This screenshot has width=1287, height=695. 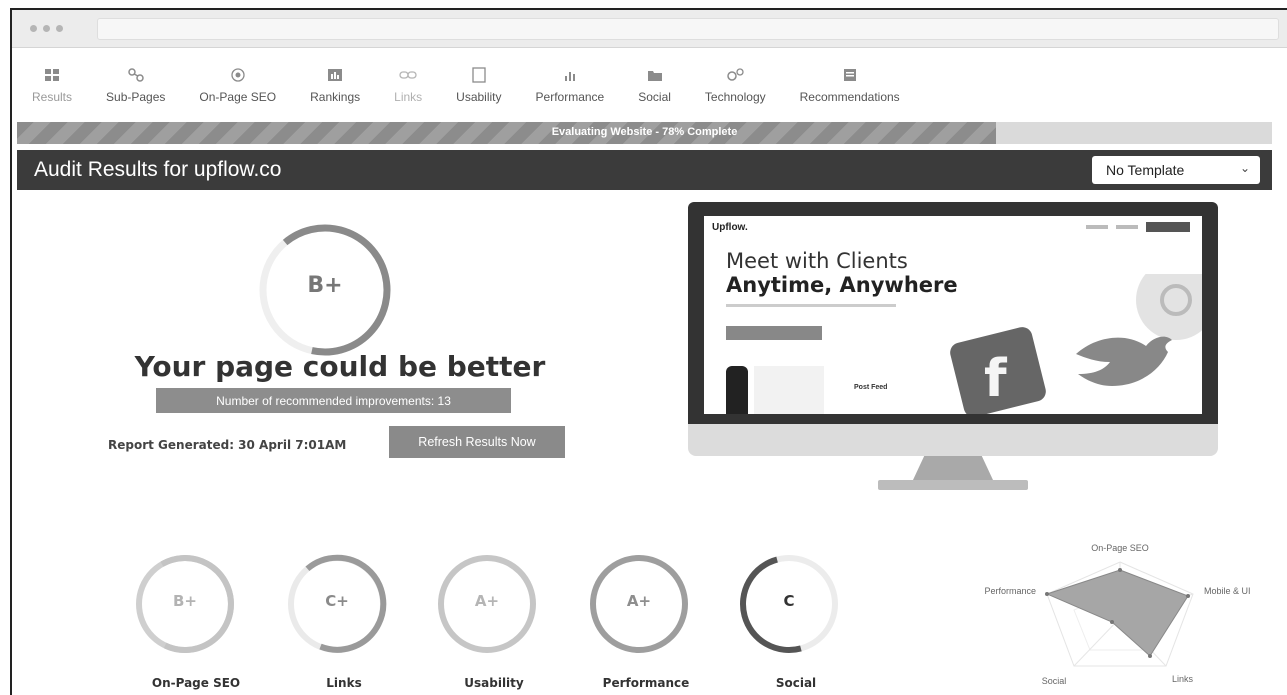 I want to click on tab-label: Sub-Pages, so click(x=136, y=97).